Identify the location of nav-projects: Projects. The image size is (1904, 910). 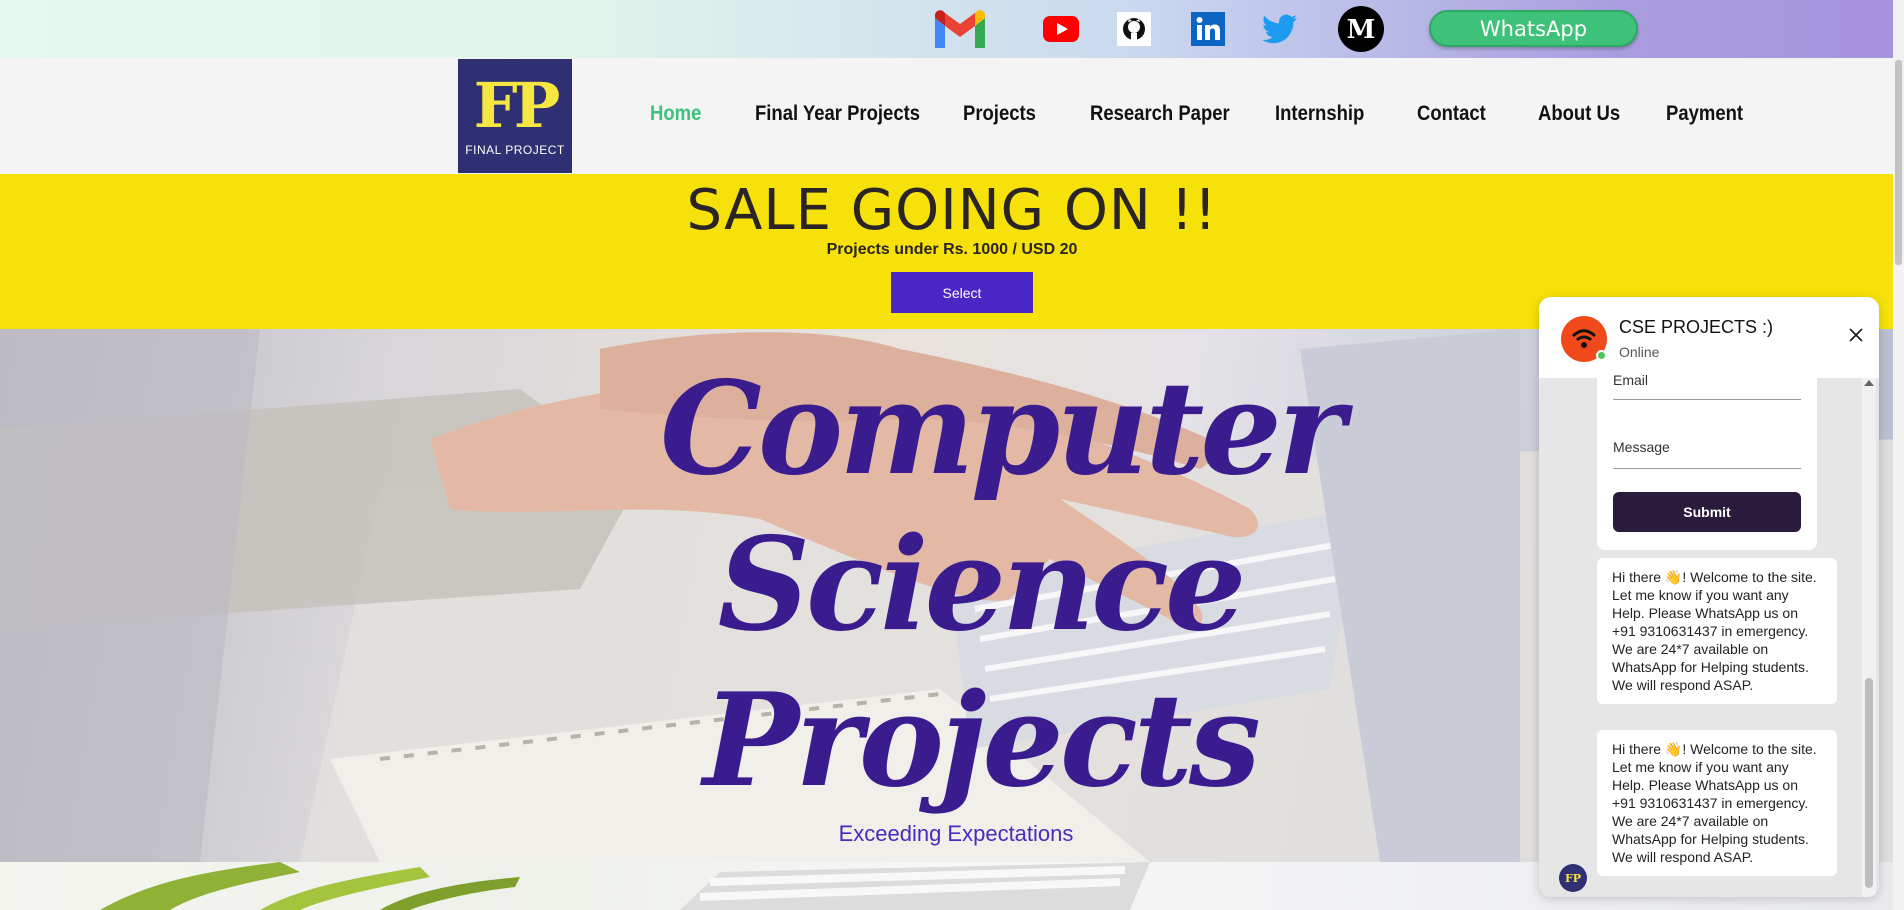
(1005, 114).